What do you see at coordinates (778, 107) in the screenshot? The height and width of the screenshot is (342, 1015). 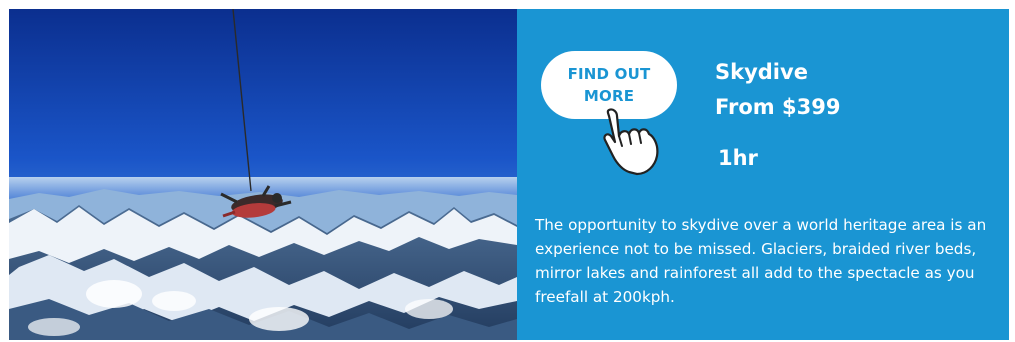 I see `tour-price: From $399` at bounding box center [778, 107].